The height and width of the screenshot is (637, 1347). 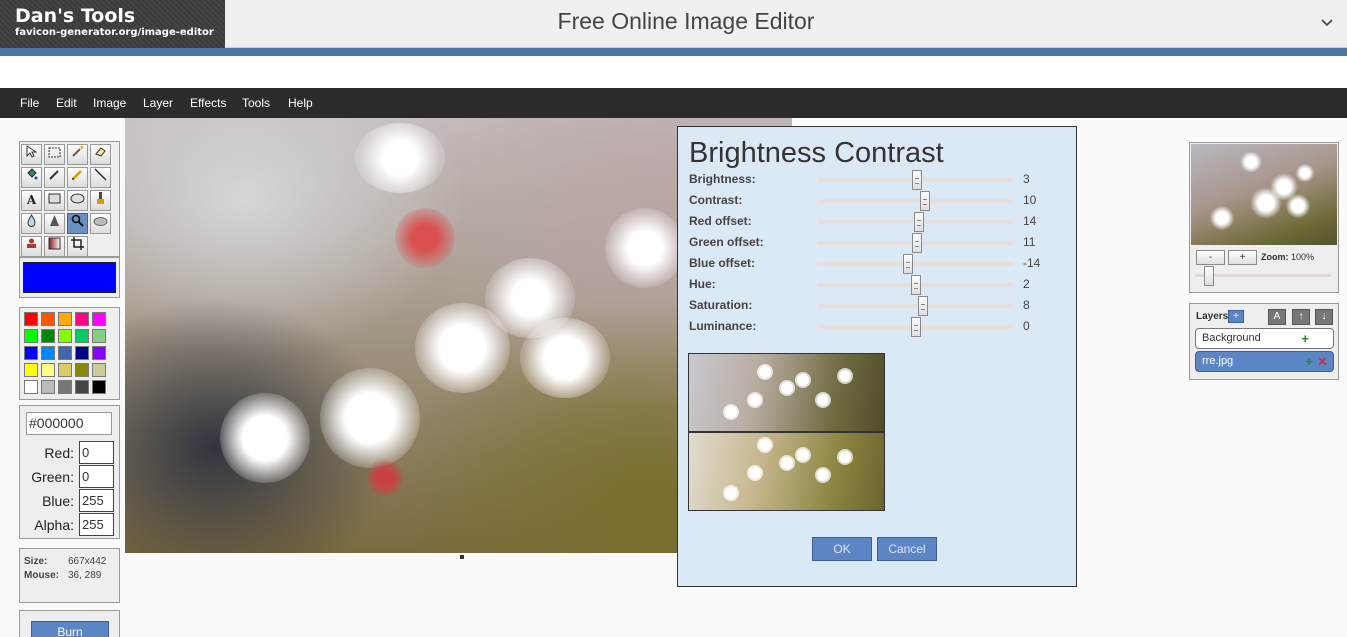 I want to click on saturation-slider-thumb, so click(x=923, y=306).